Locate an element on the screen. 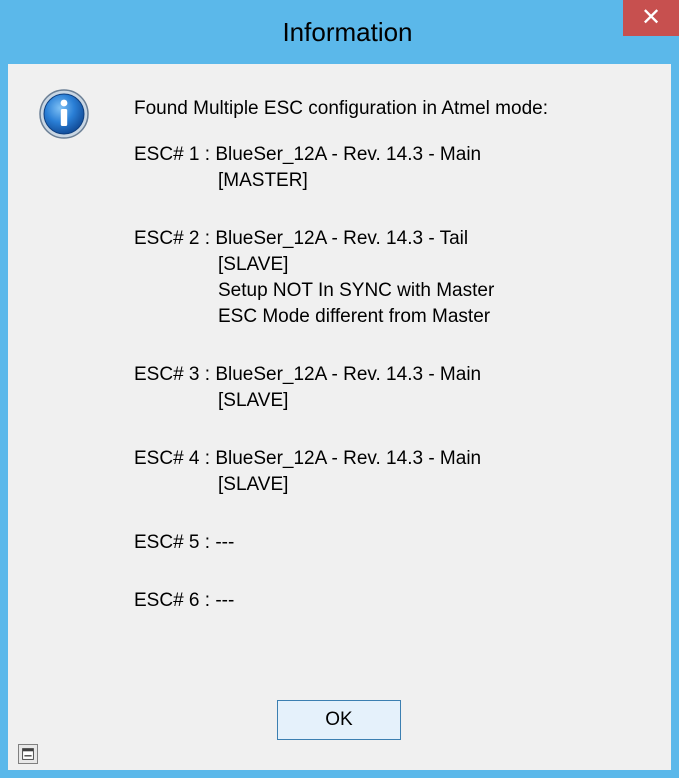 The image size is (679, 778). esc-line: ESC# 5 : --- is located at coordinates (184, 542).